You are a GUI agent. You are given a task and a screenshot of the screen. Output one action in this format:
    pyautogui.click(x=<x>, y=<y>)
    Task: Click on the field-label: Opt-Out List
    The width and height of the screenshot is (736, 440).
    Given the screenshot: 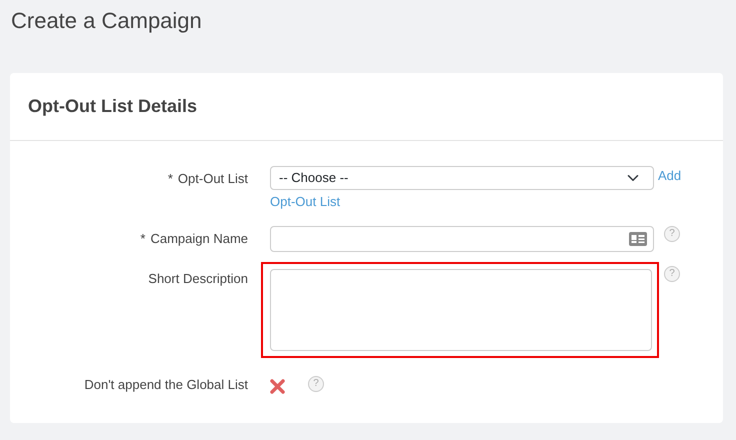 What is the action you would take?
    pyautogui.click(x=213, y=179)
    